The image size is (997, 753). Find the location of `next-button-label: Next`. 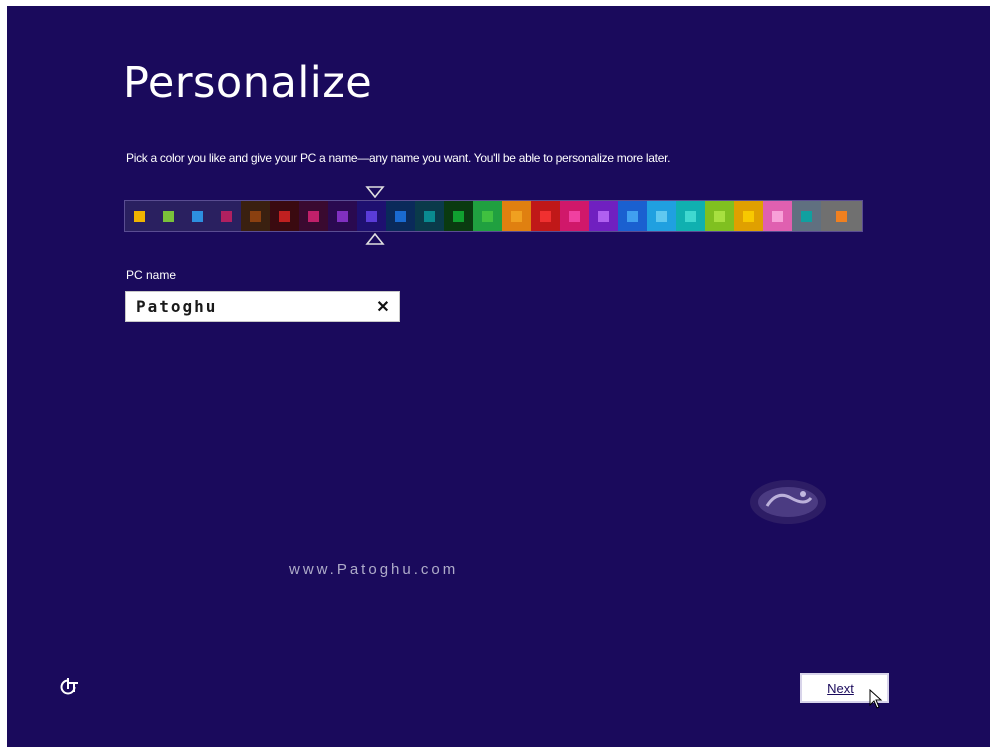

next-button-label: Next is located at coordinates (840, 688).